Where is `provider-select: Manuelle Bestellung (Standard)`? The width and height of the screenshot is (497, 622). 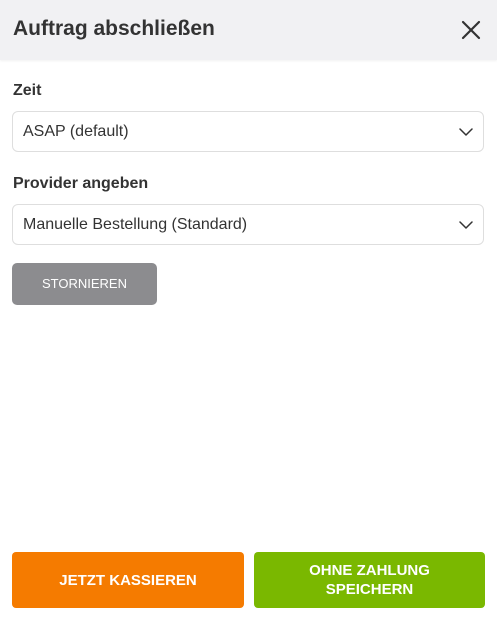
provider-select: Manuelle Bestellung (Standard) is located at coordinates (248, 224).